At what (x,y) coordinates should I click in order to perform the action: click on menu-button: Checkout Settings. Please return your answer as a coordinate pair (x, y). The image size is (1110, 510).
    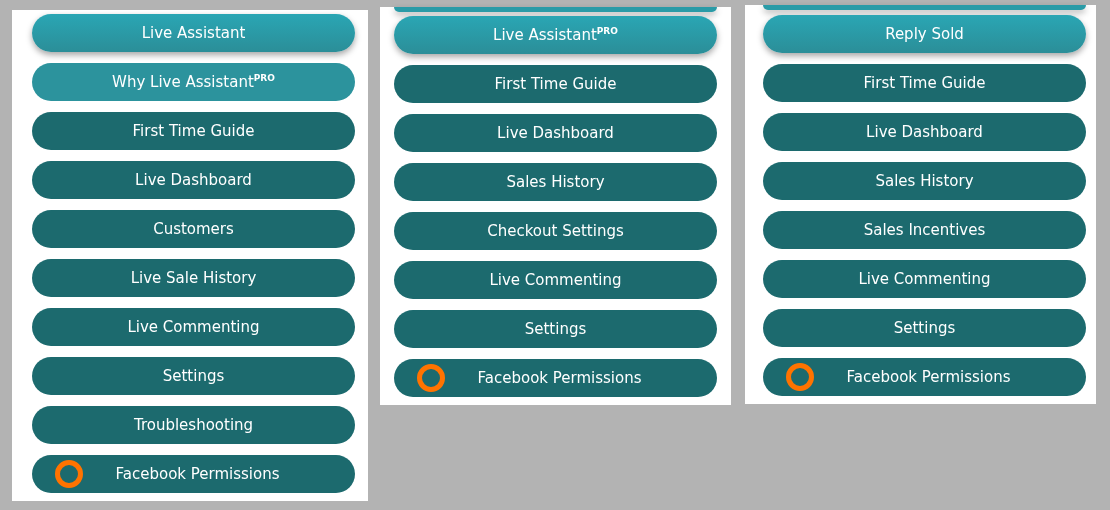
    Looking at the image, I should click on (555, 231).